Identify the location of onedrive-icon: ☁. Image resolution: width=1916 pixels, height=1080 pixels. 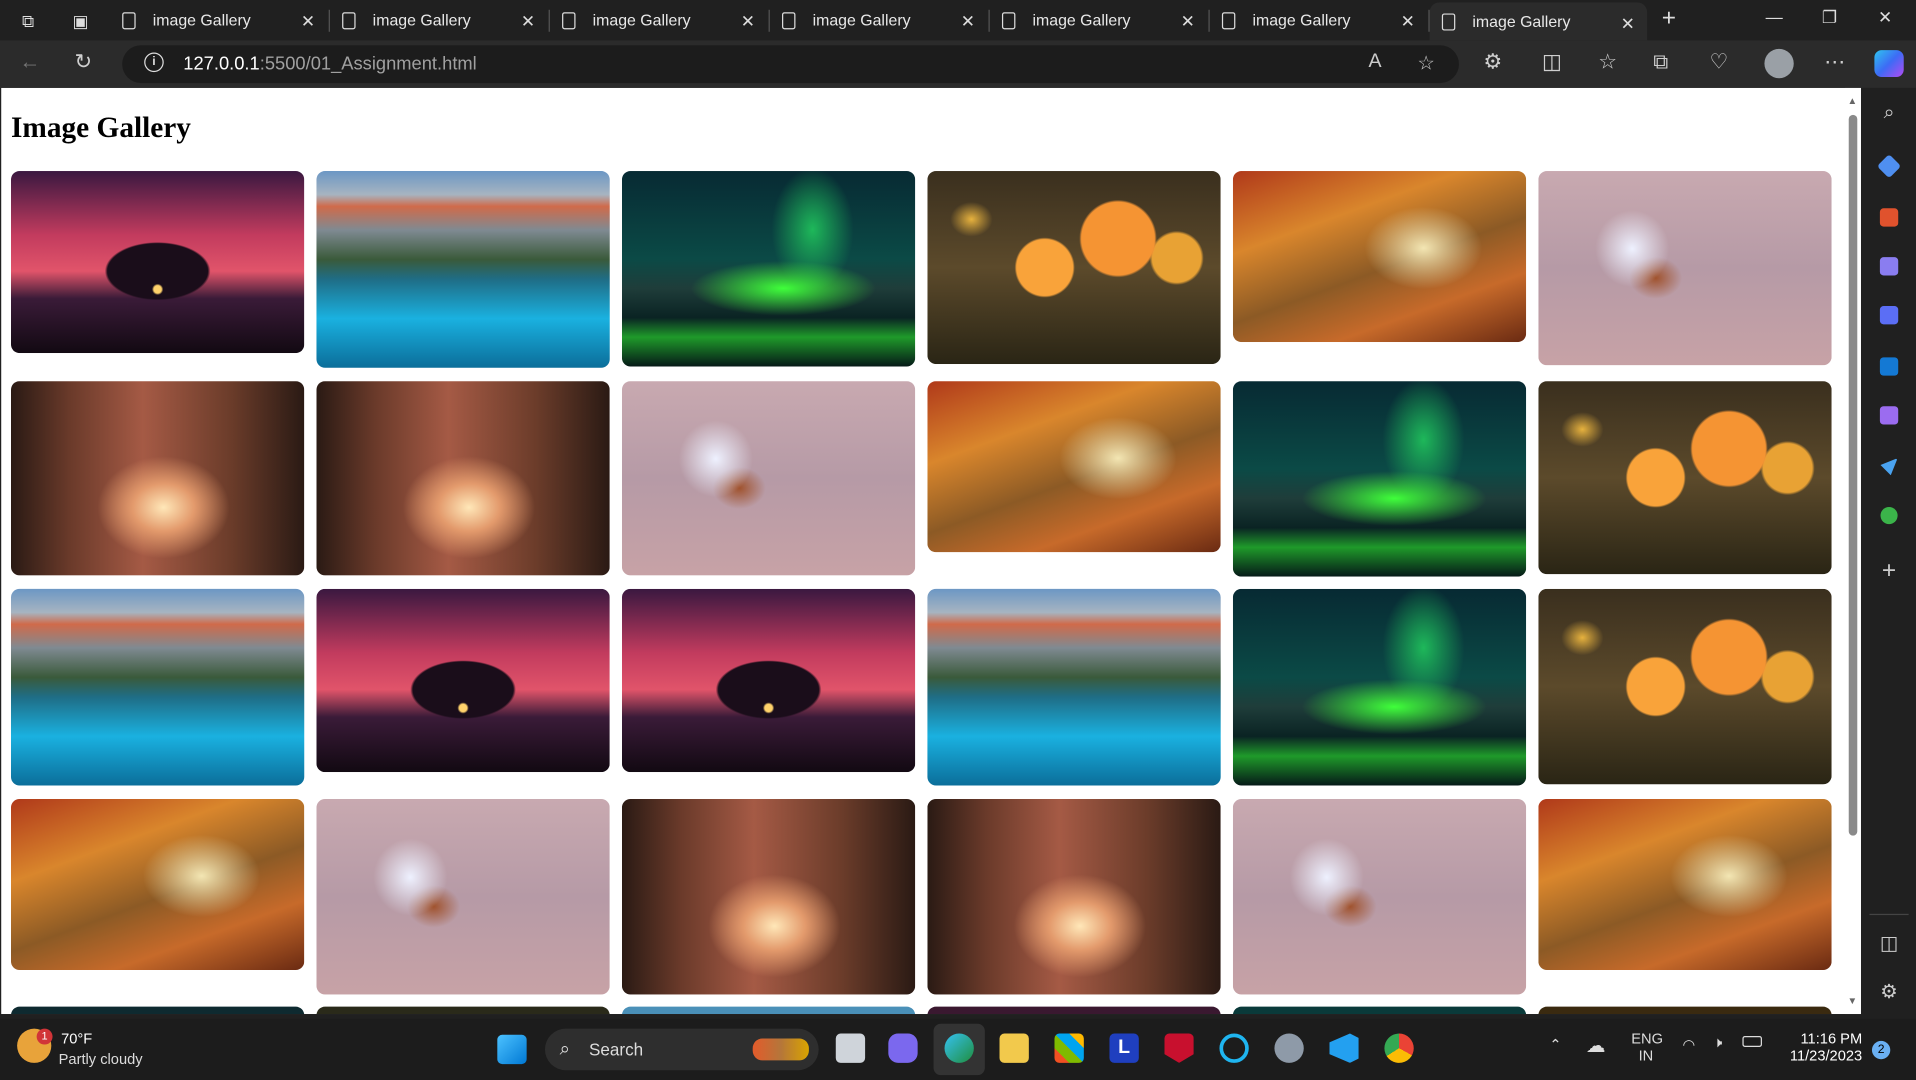
(1596, 1046).